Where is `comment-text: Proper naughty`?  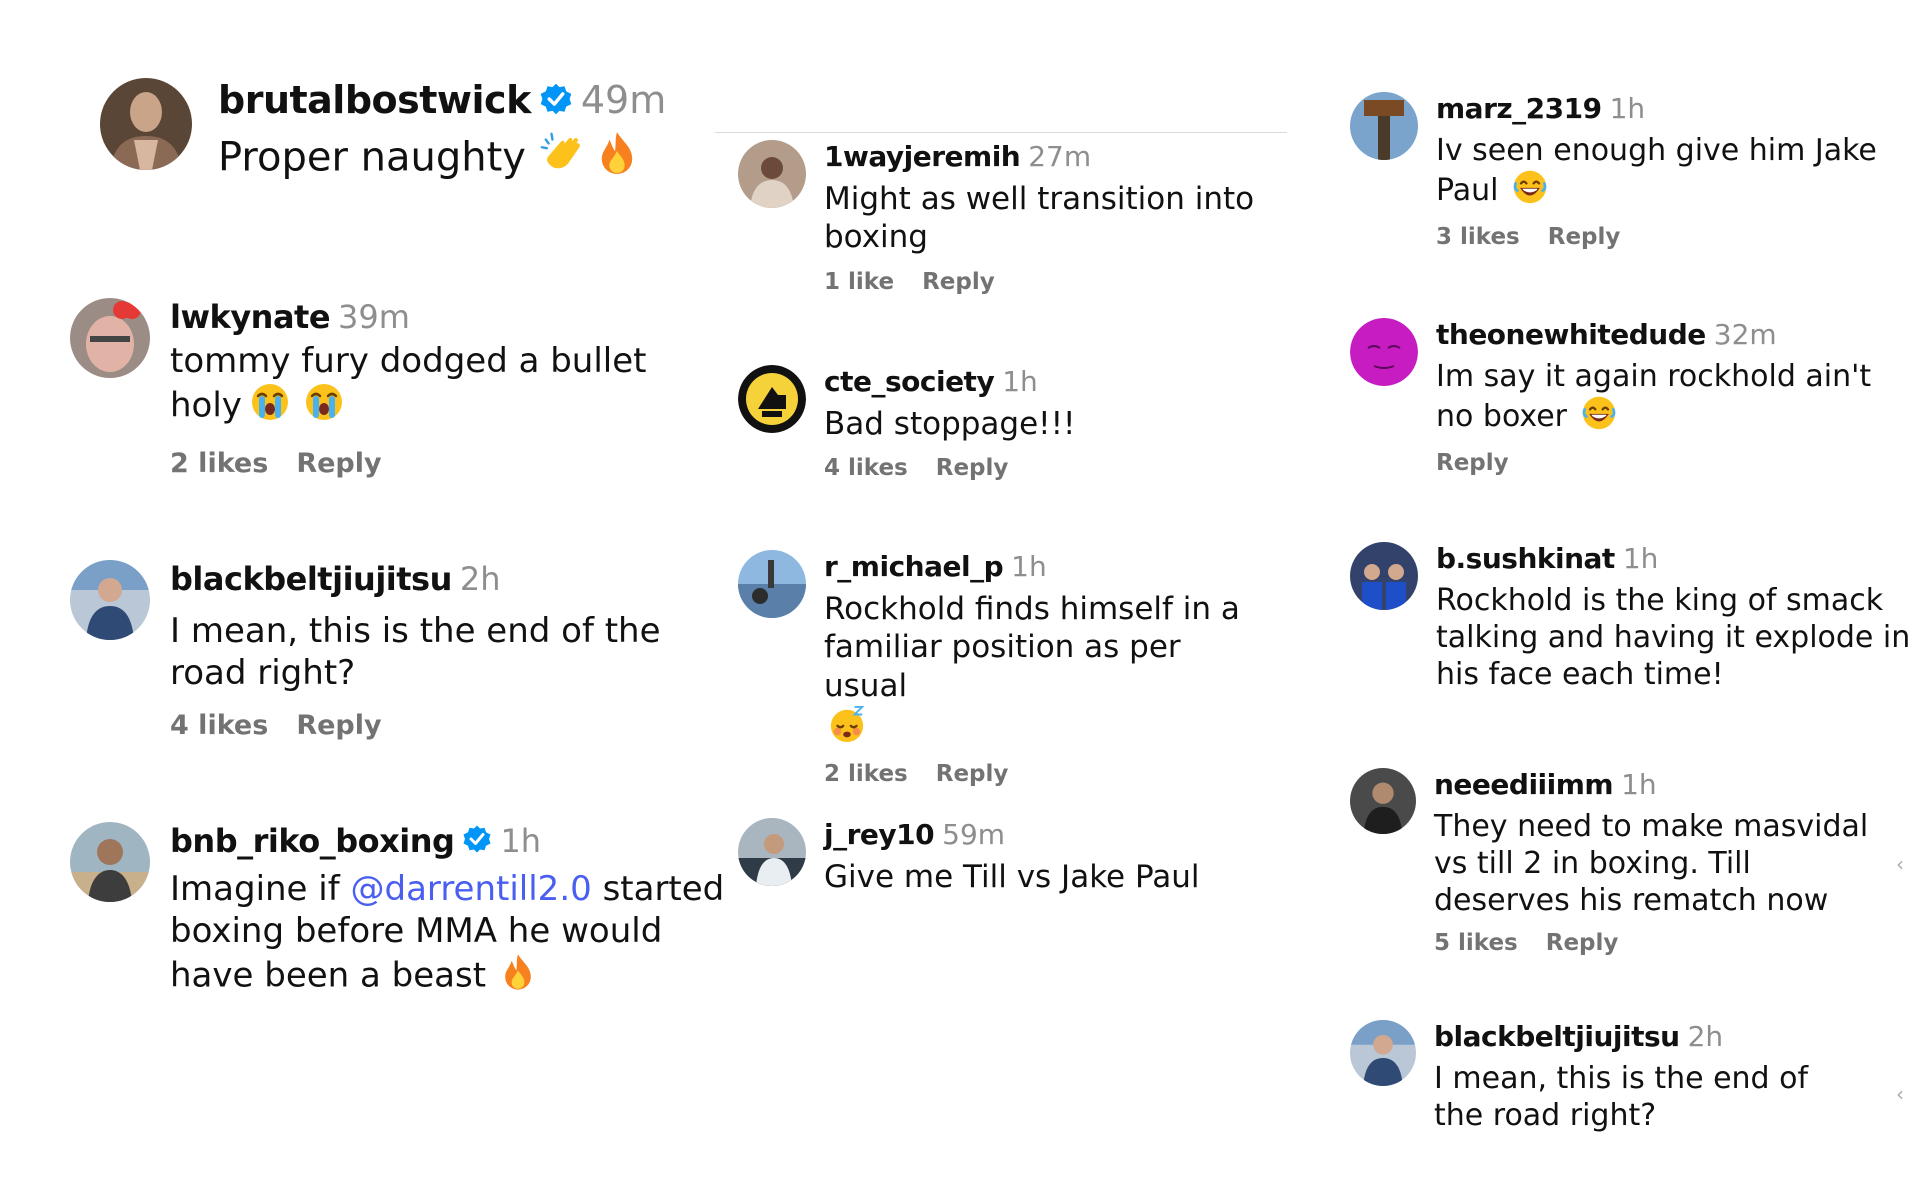
comment-text: Proper naughty is located at coordinates (372, 157).